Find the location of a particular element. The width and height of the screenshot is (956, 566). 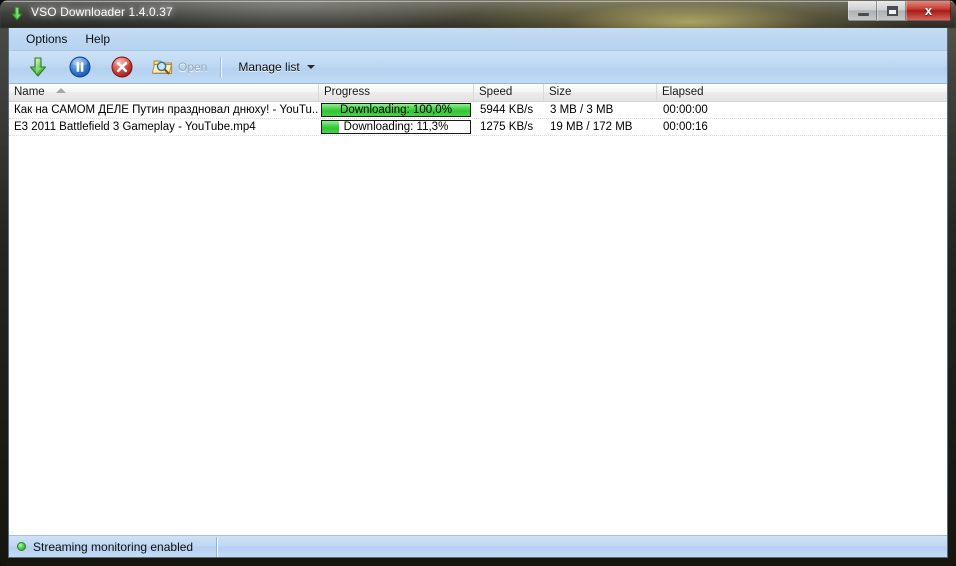

column-header-size: Size is located at coordinates (600, 92).